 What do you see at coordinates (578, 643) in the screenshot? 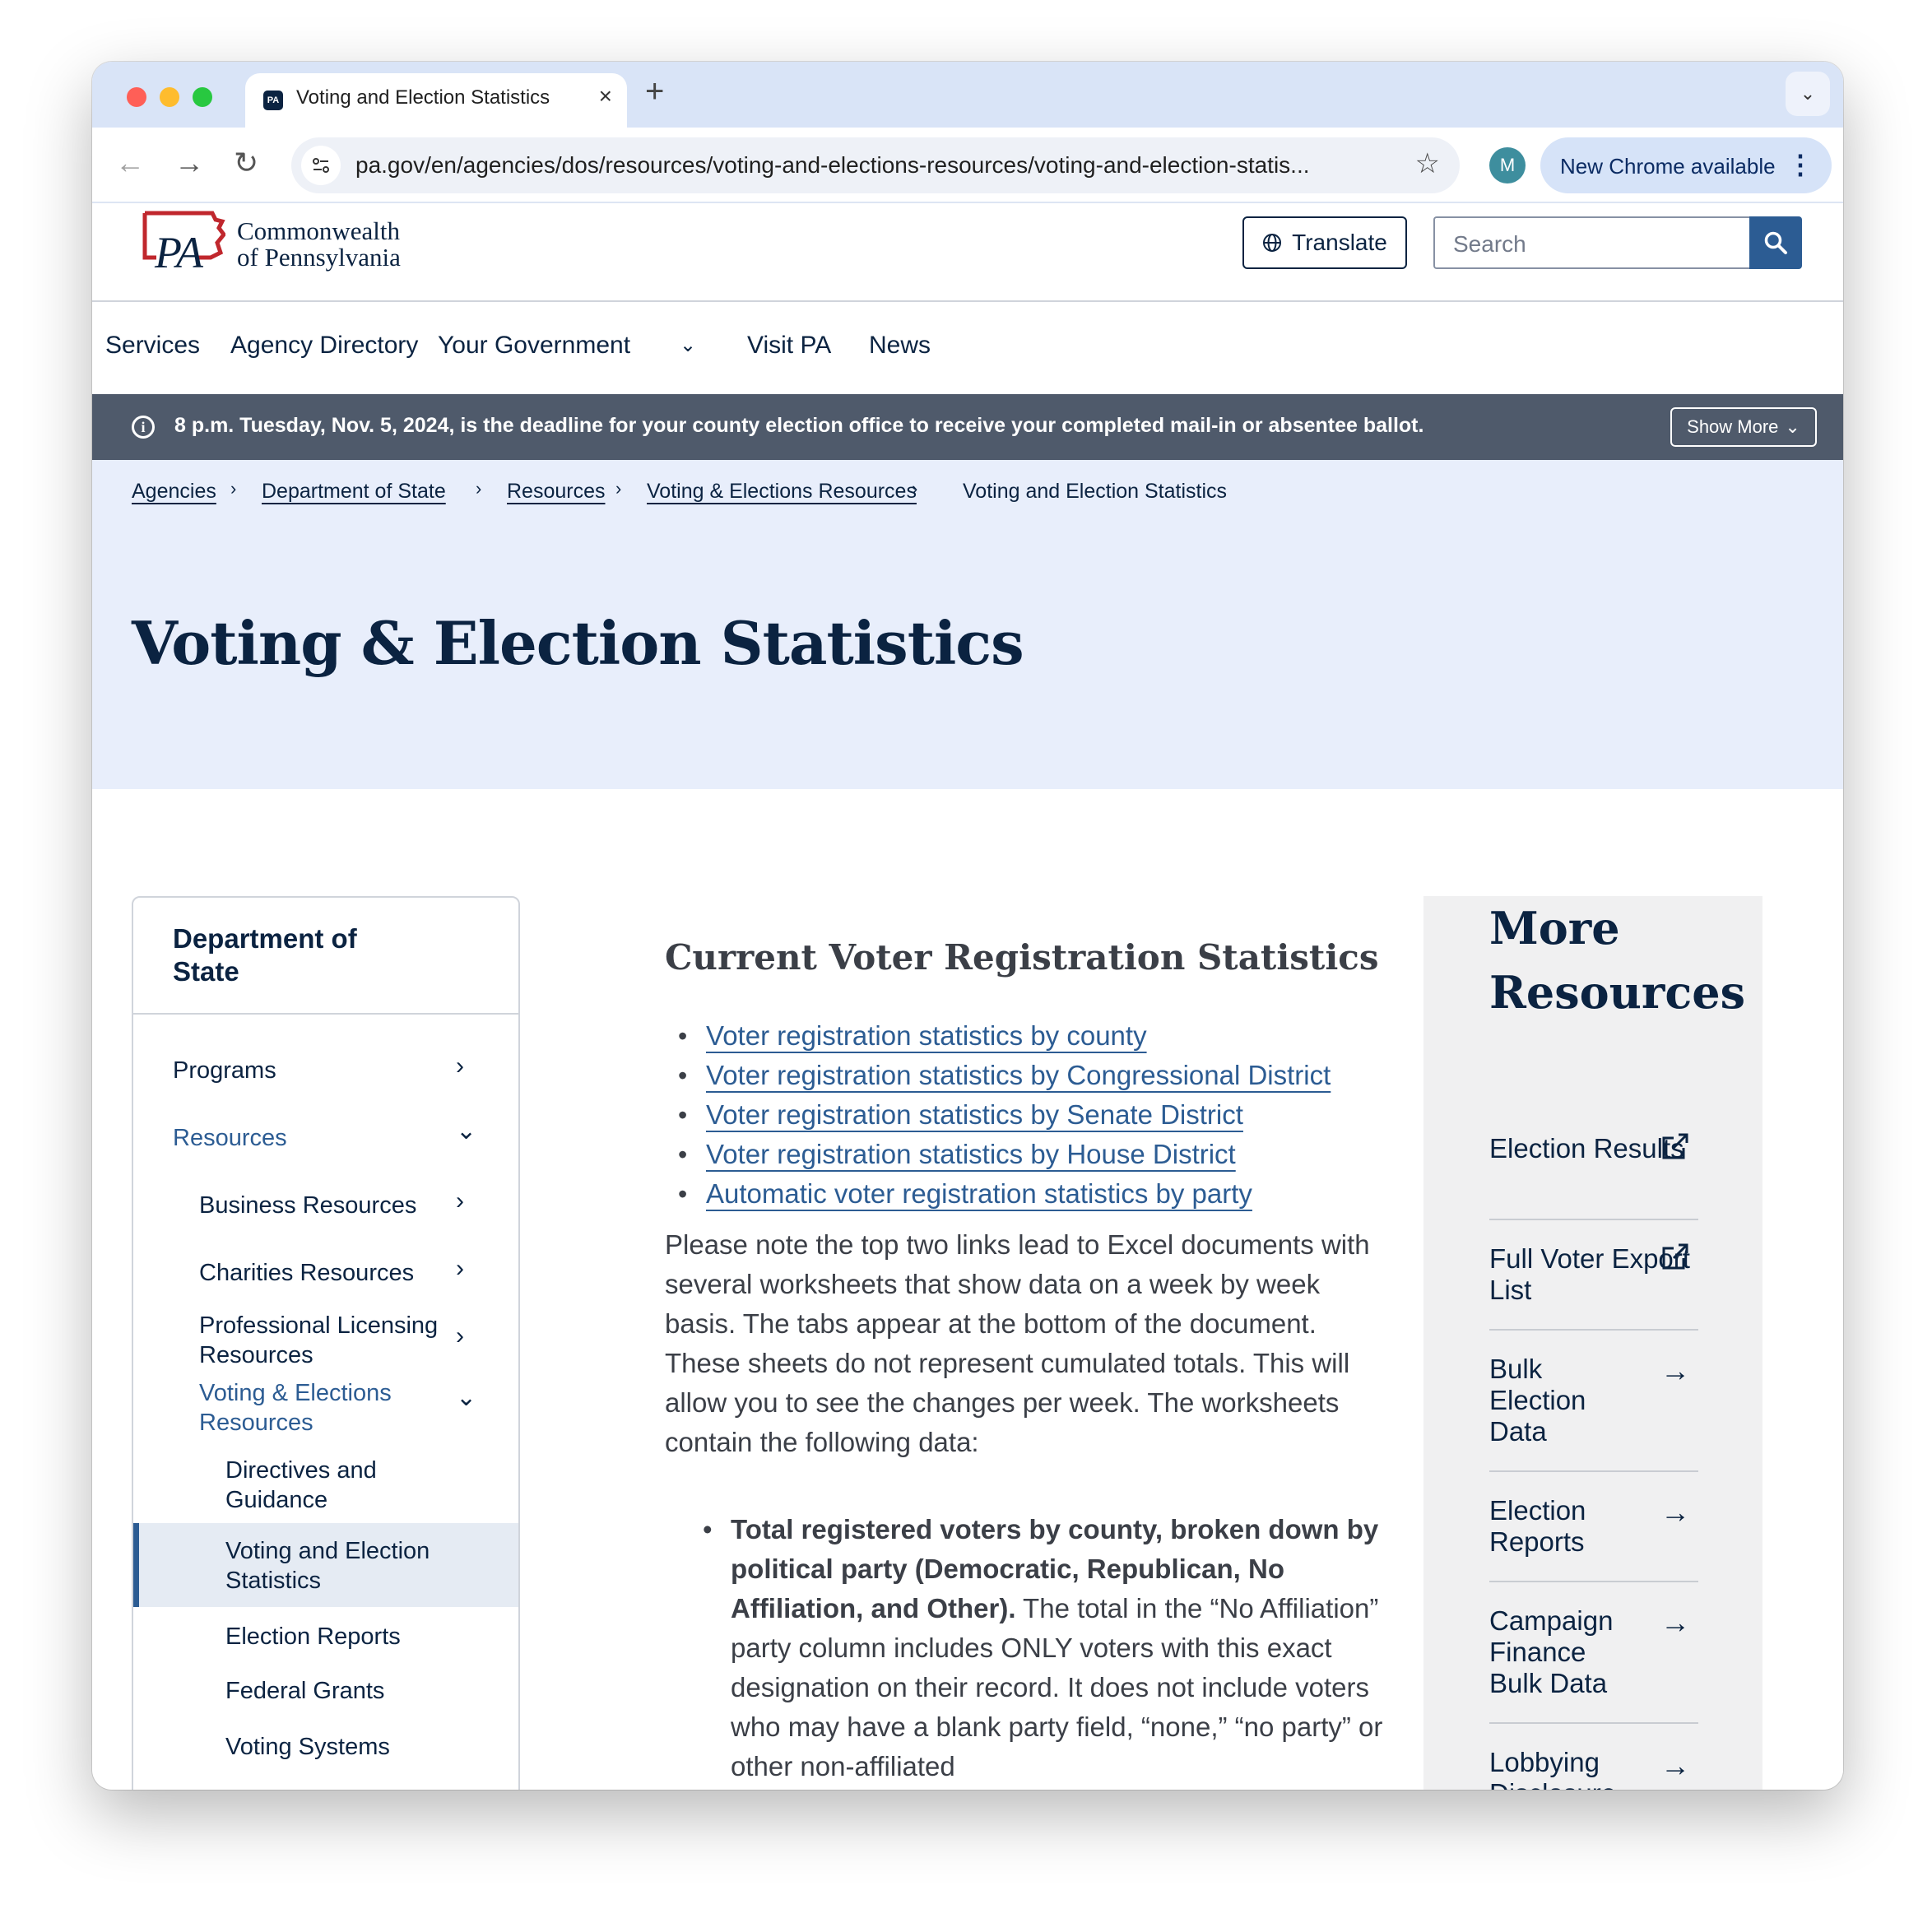
I see `page-title: Voting & Election Statistics` at bounding box center [578, 643].